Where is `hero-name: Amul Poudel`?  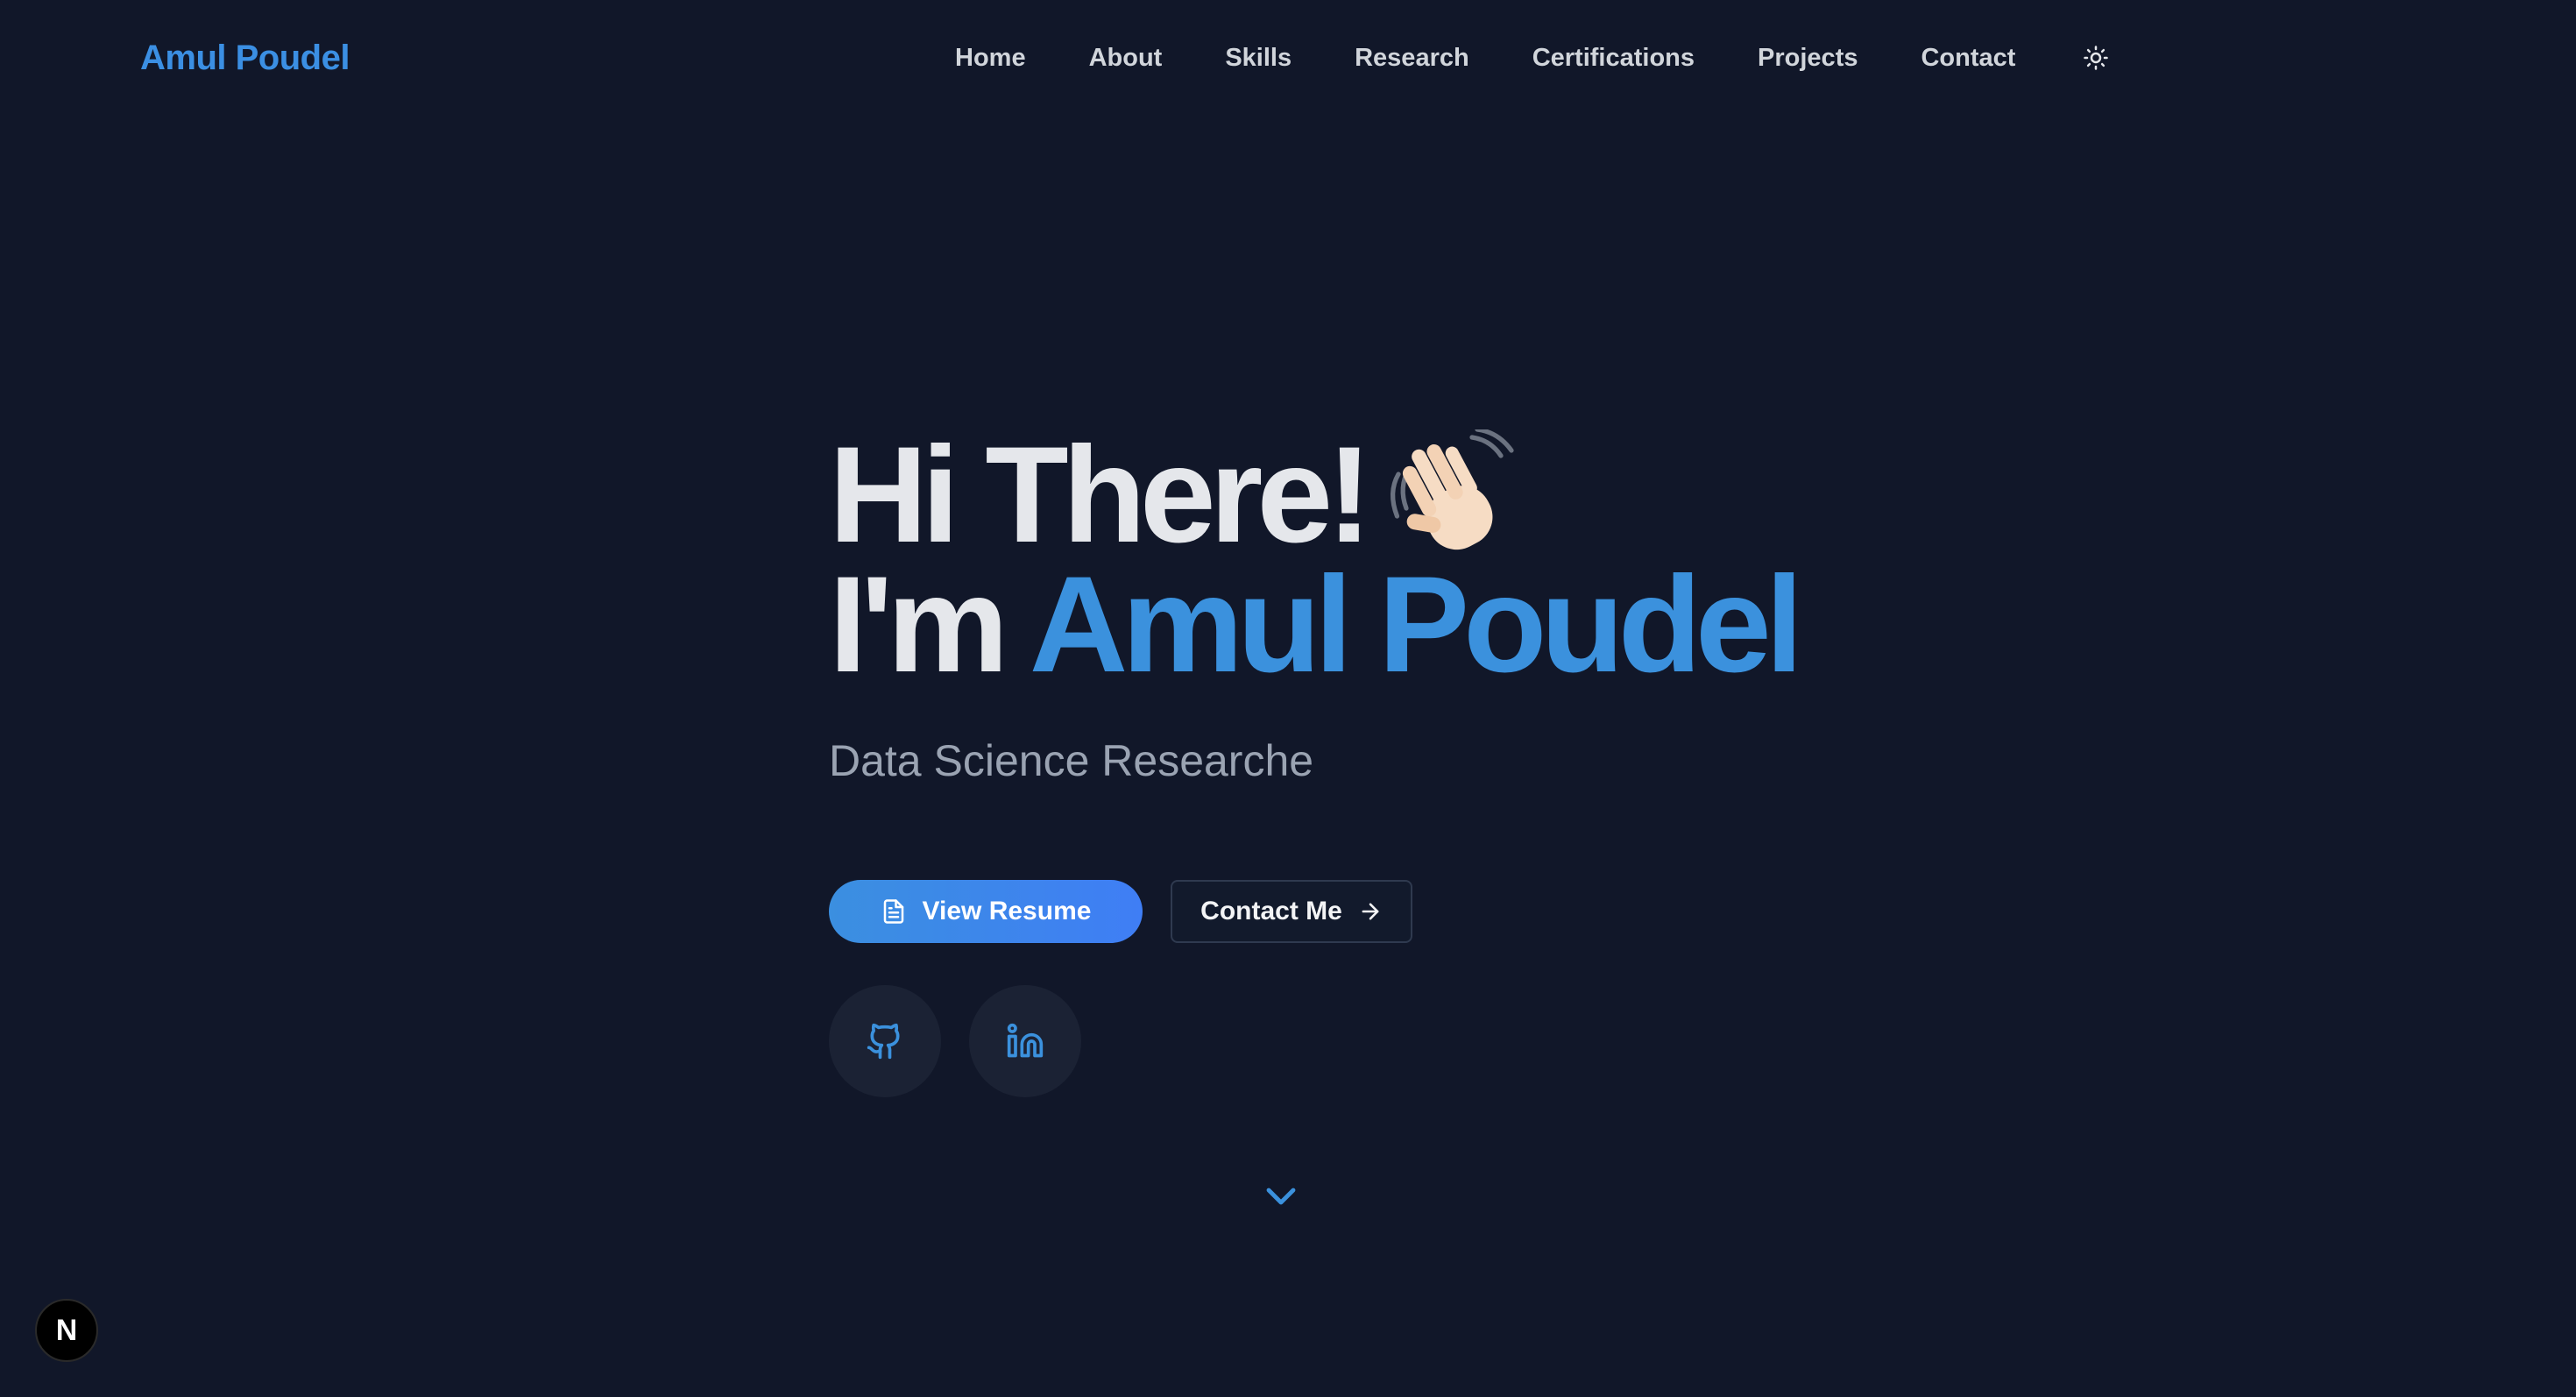 hero-name: Amul Poudel is located at coordinates (1416, 625).